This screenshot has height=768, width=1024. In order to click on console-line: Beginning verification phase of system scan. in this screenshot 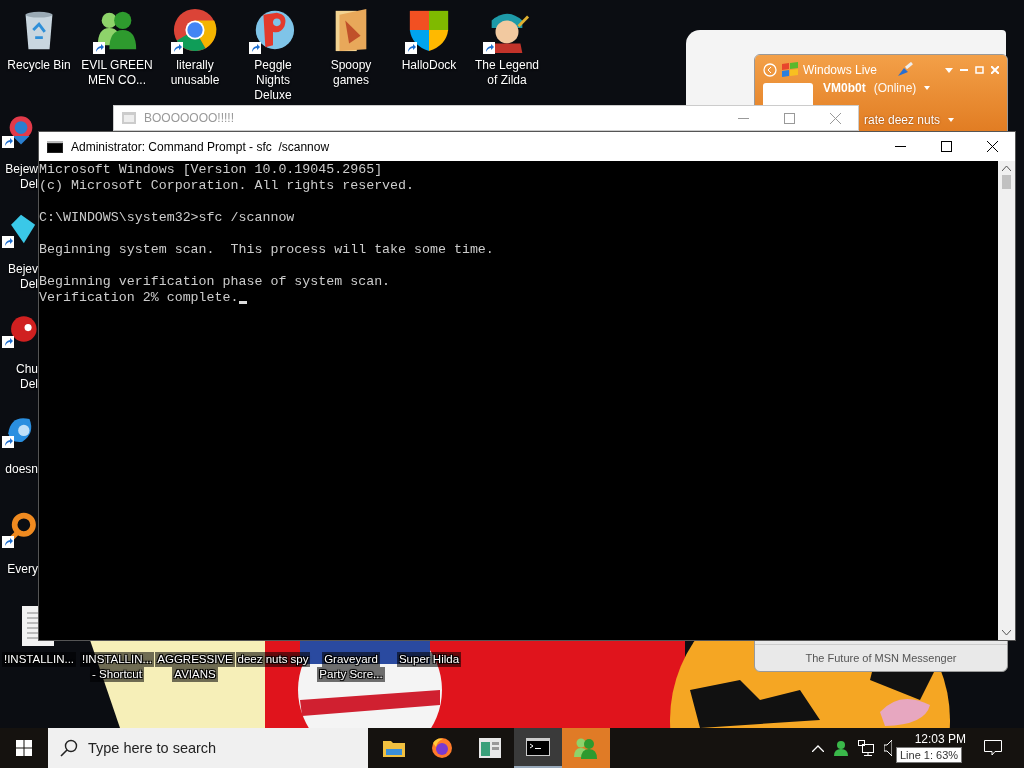, I will do `click(215, 282)`.